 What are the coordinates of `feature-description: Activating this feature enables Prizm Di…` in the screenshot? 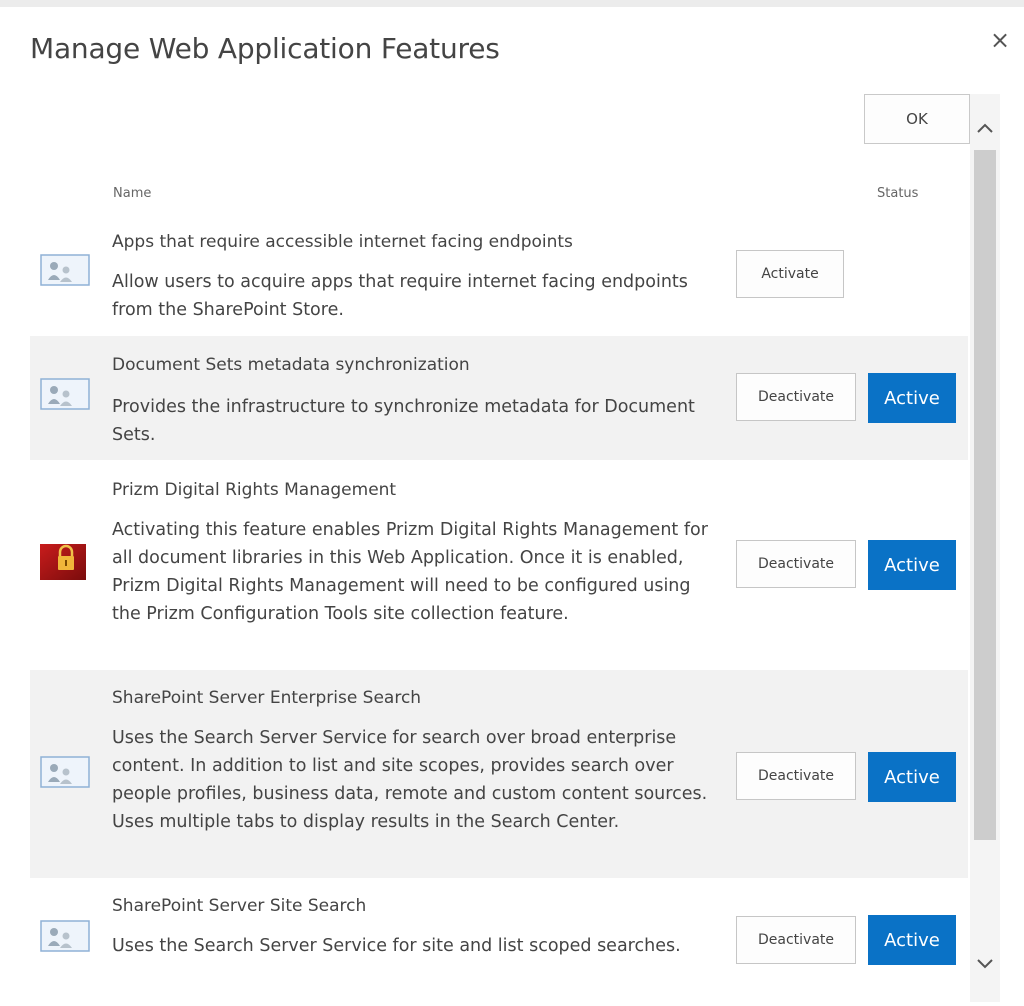 It's located at (410, 572).